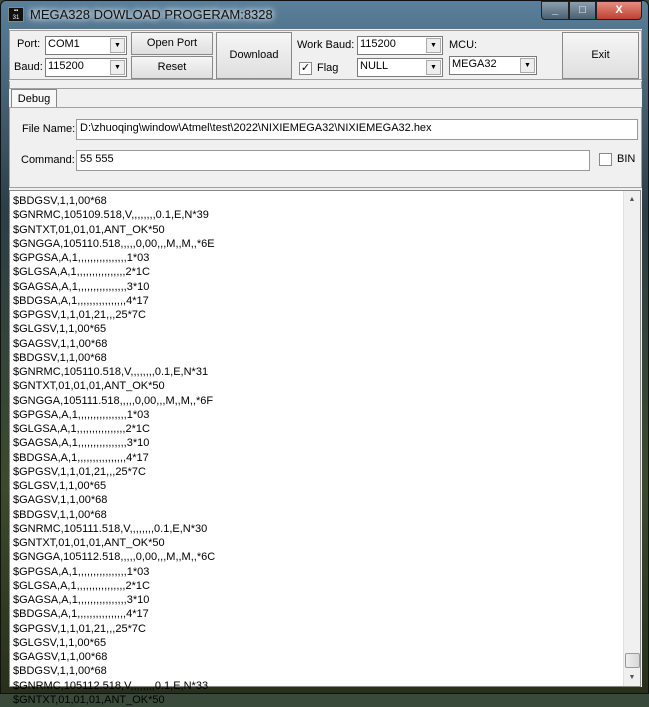  Describe the element at coordinates (632, 660) in the screenshot. I see `scrollbar-thumb` at that location.